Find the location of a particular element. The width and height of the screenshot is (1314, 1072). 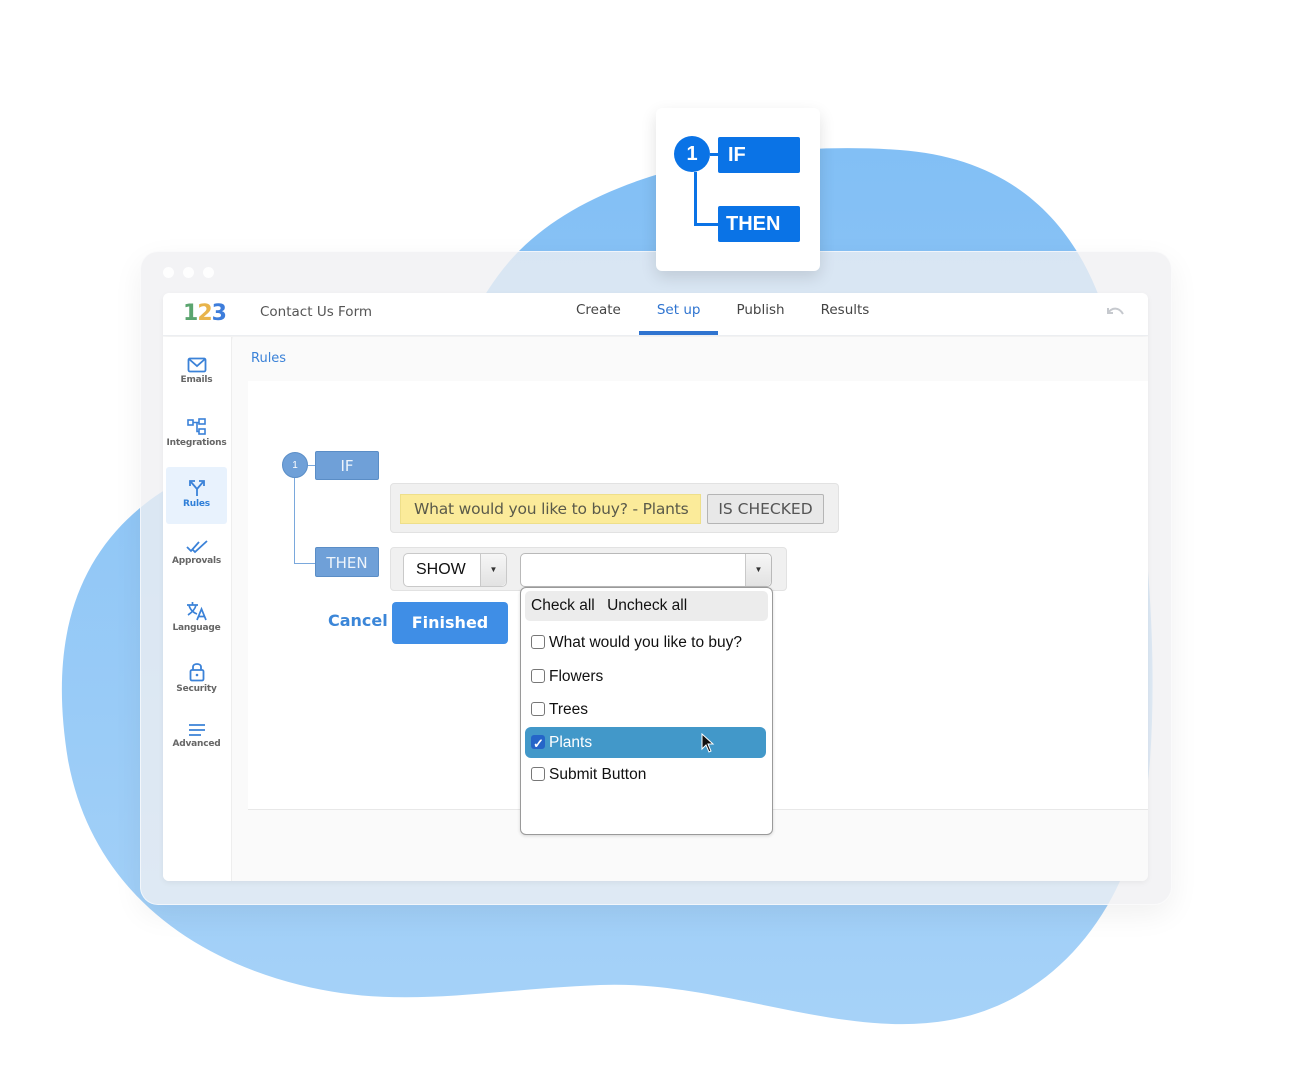

lock-icon is located at coordinates (196, 672).